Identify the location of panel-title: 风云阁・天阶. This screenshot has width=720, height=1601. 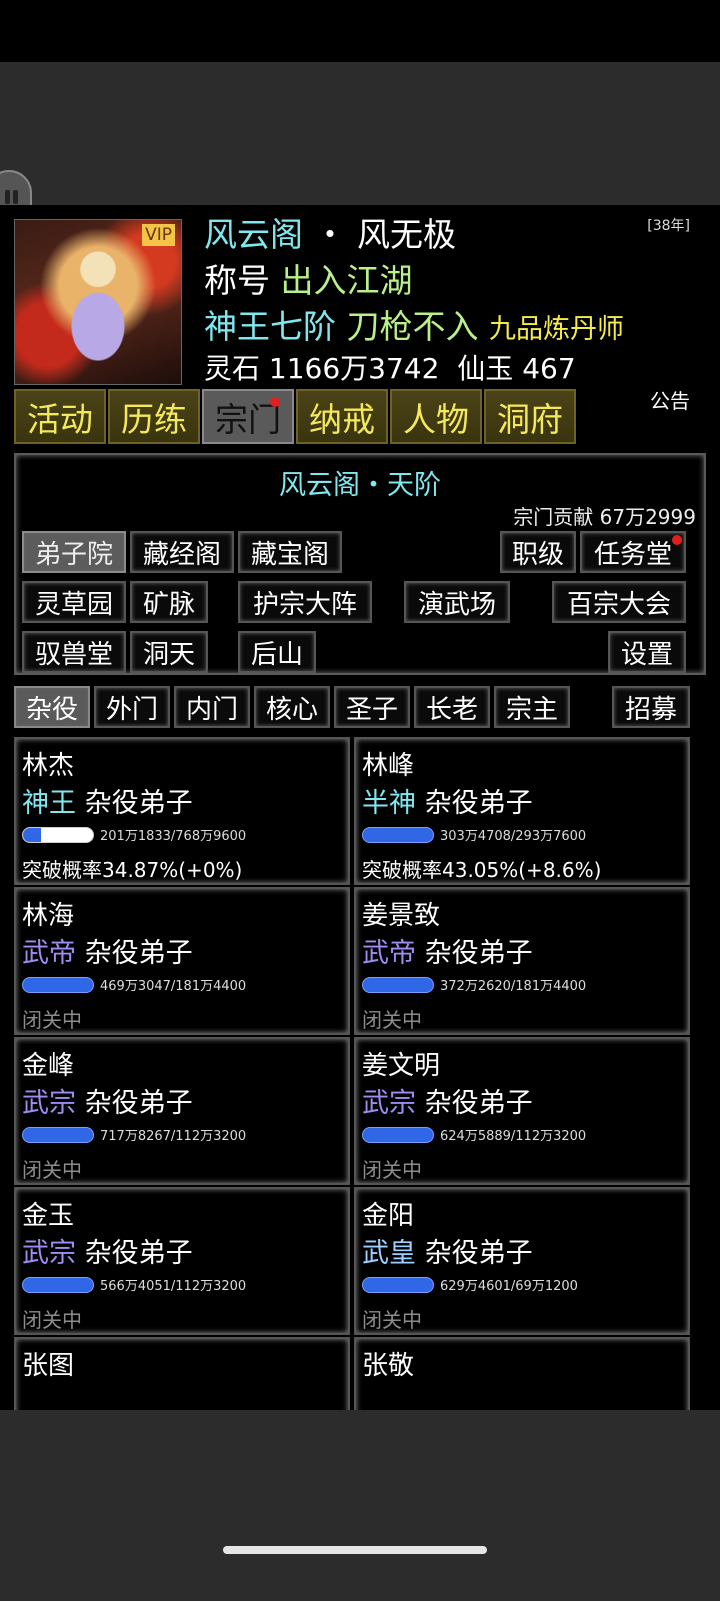
(360, 485).